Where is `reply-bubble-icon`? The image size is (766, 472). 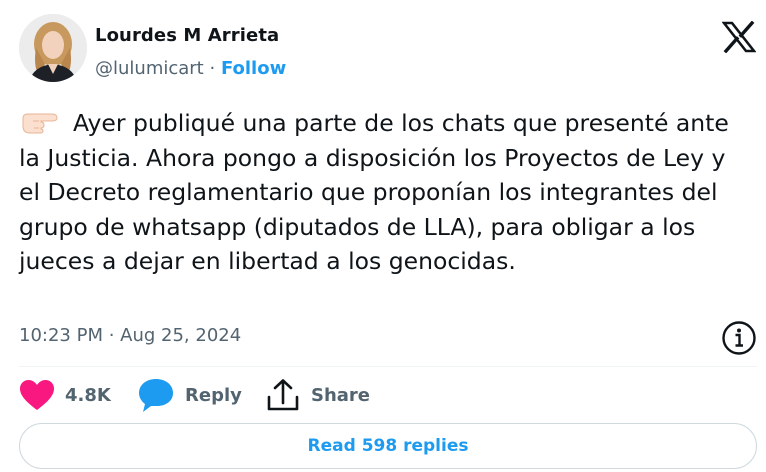
reply-bubble-icon is located at coordinates (156, 395).